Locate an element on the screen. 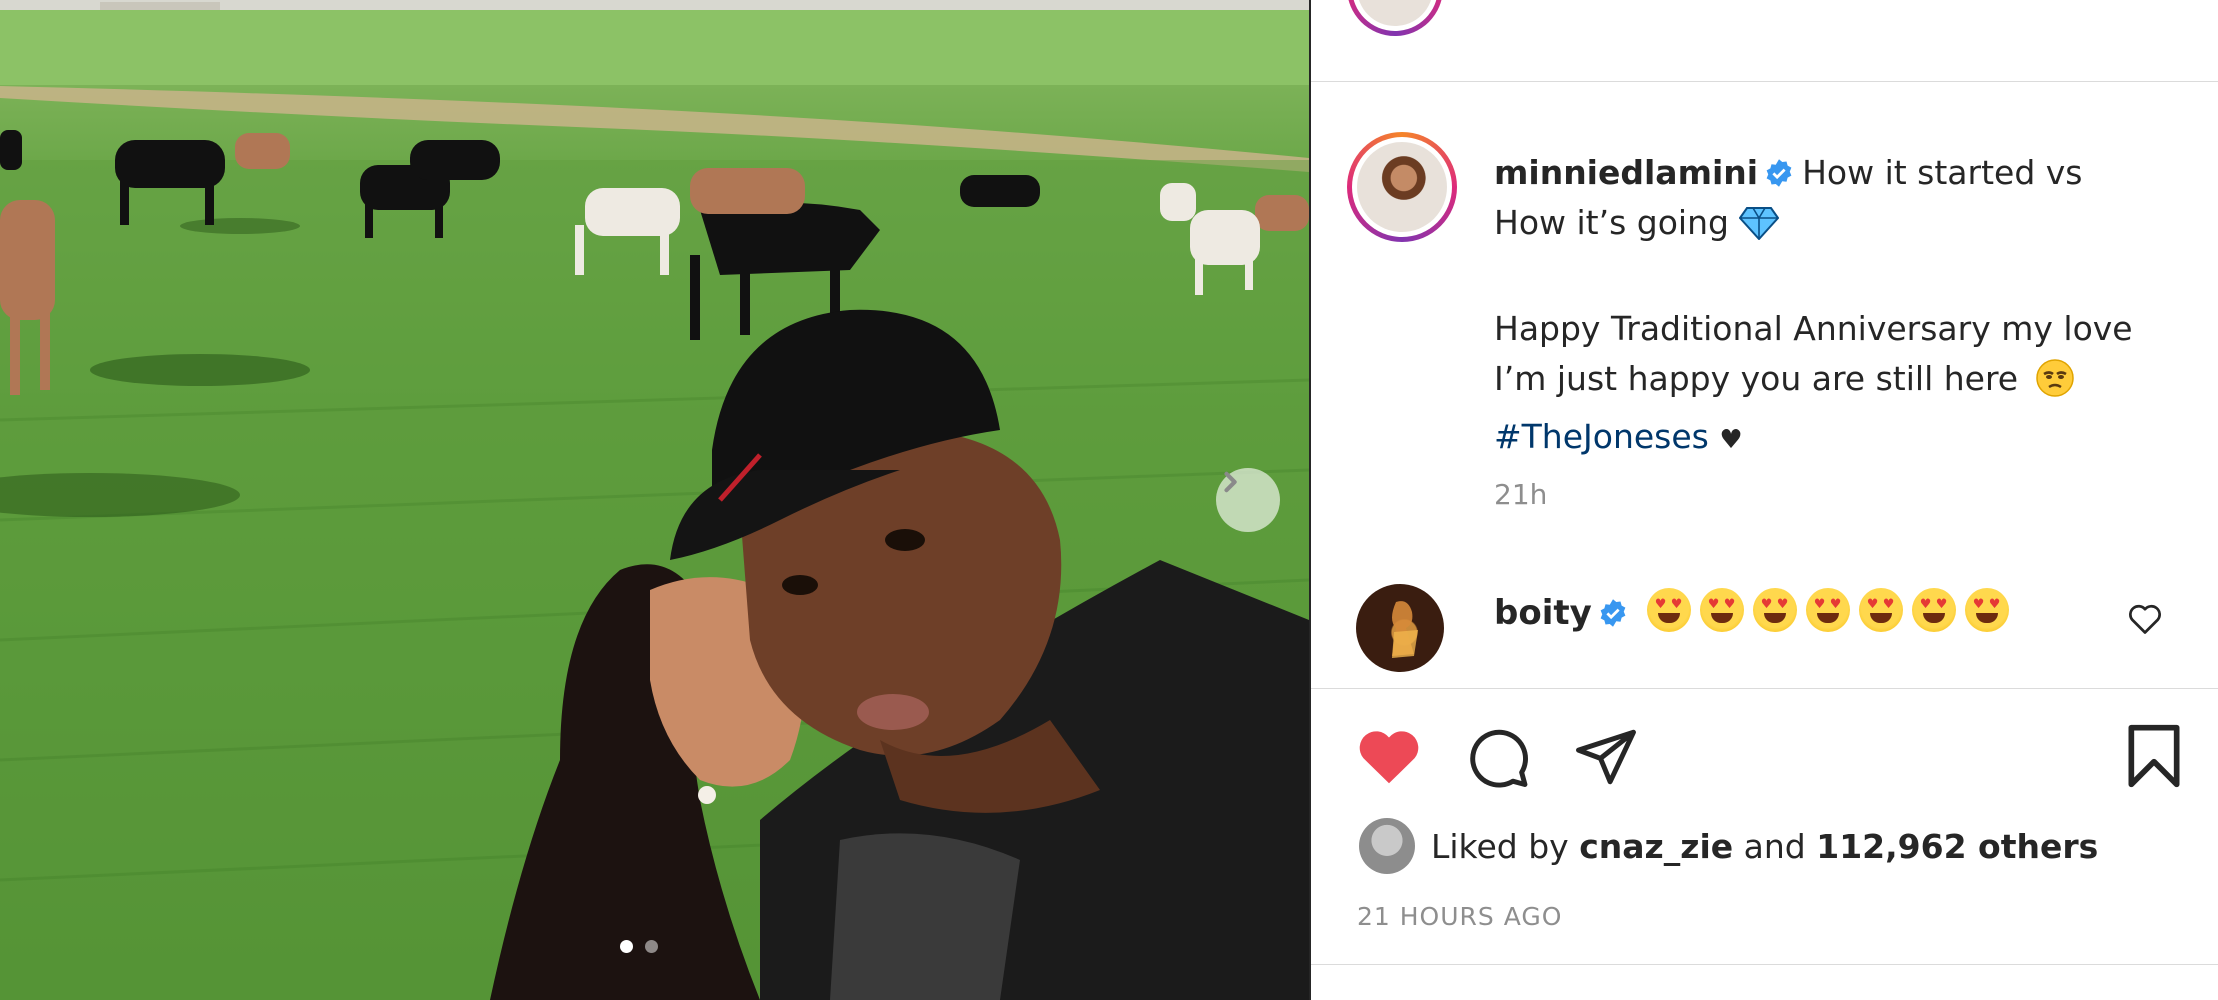 The width and height of the screenshot is (2218, 1000). liker-avatar is located at coordinates (1387, 846).